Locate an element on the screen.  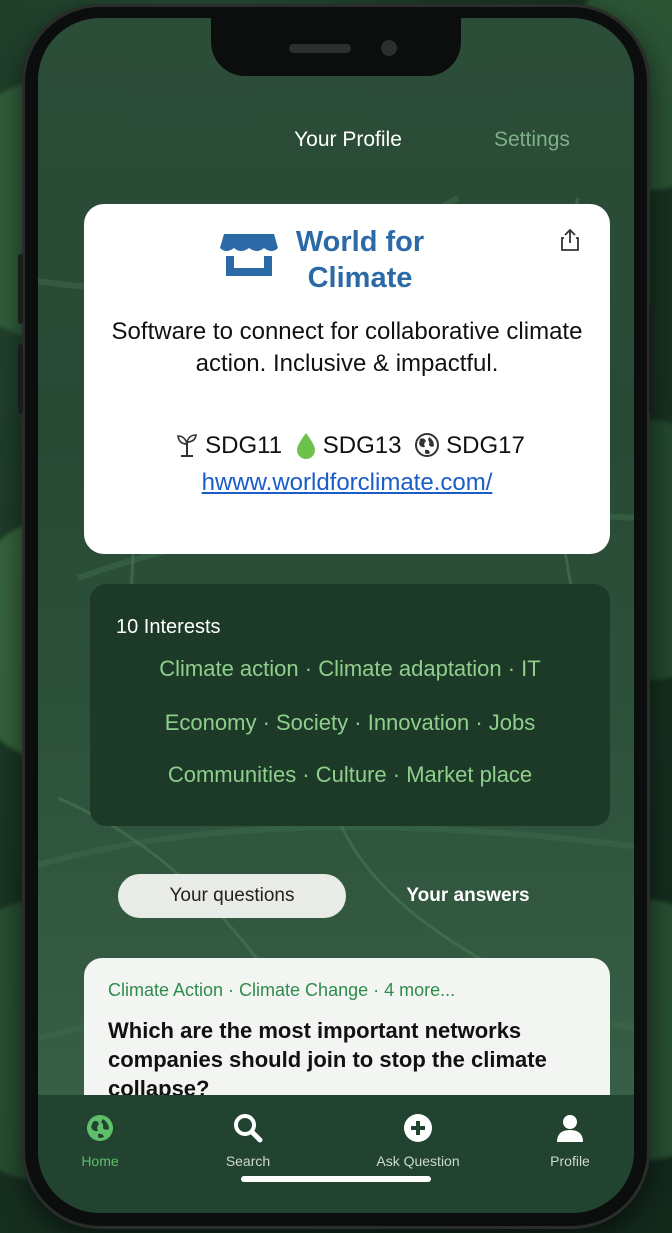
sdg-row: SDG11 SDG13 SDG17 is located at coordinates (347, 446).